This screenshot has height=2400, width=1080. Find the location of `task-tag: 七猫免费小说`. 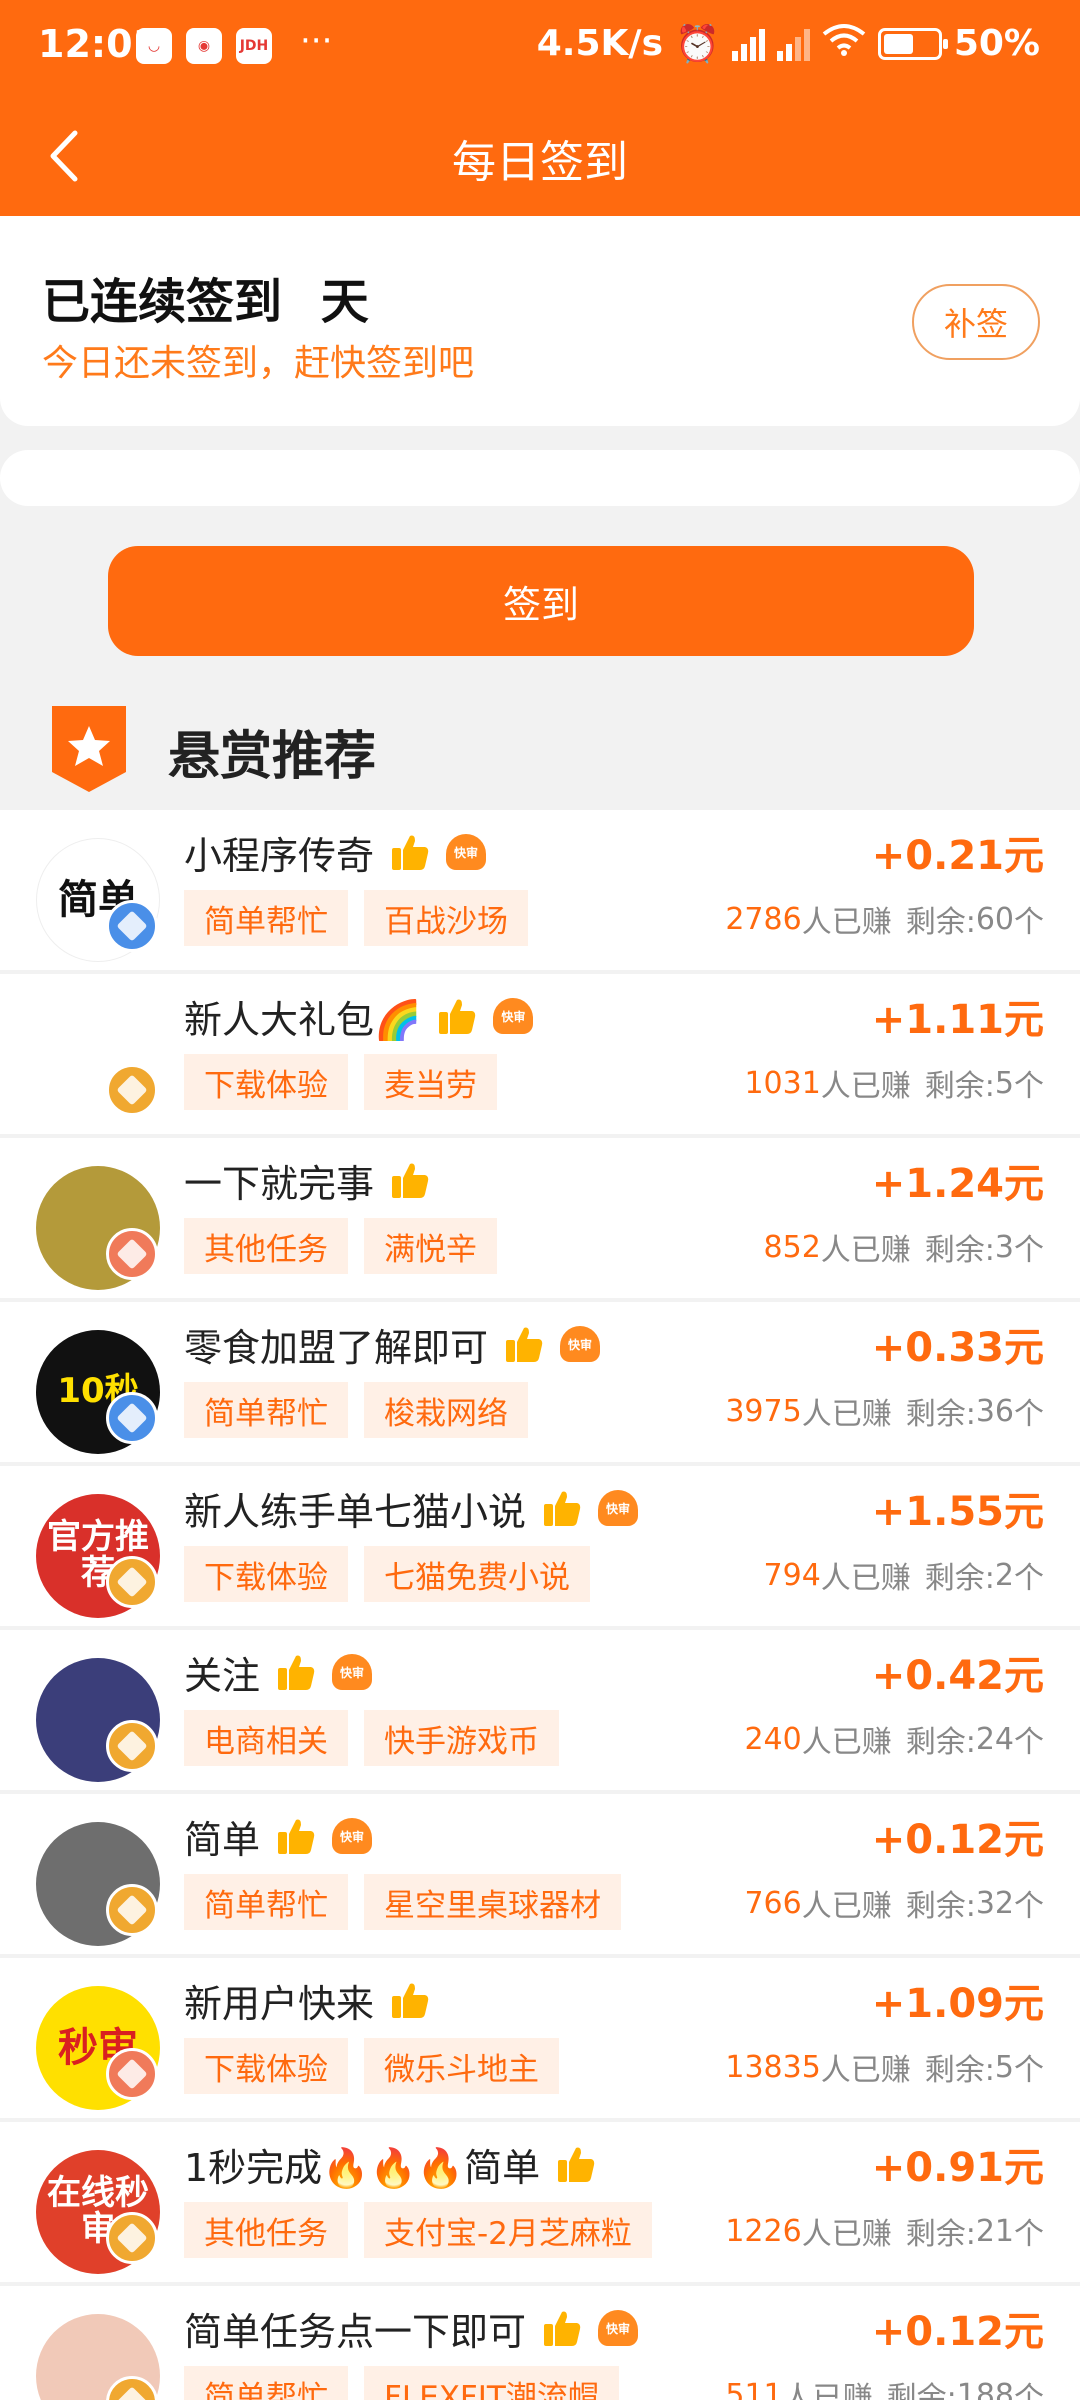

task-tag: 七猫免费小说 is located at coordinates (477, 1574).